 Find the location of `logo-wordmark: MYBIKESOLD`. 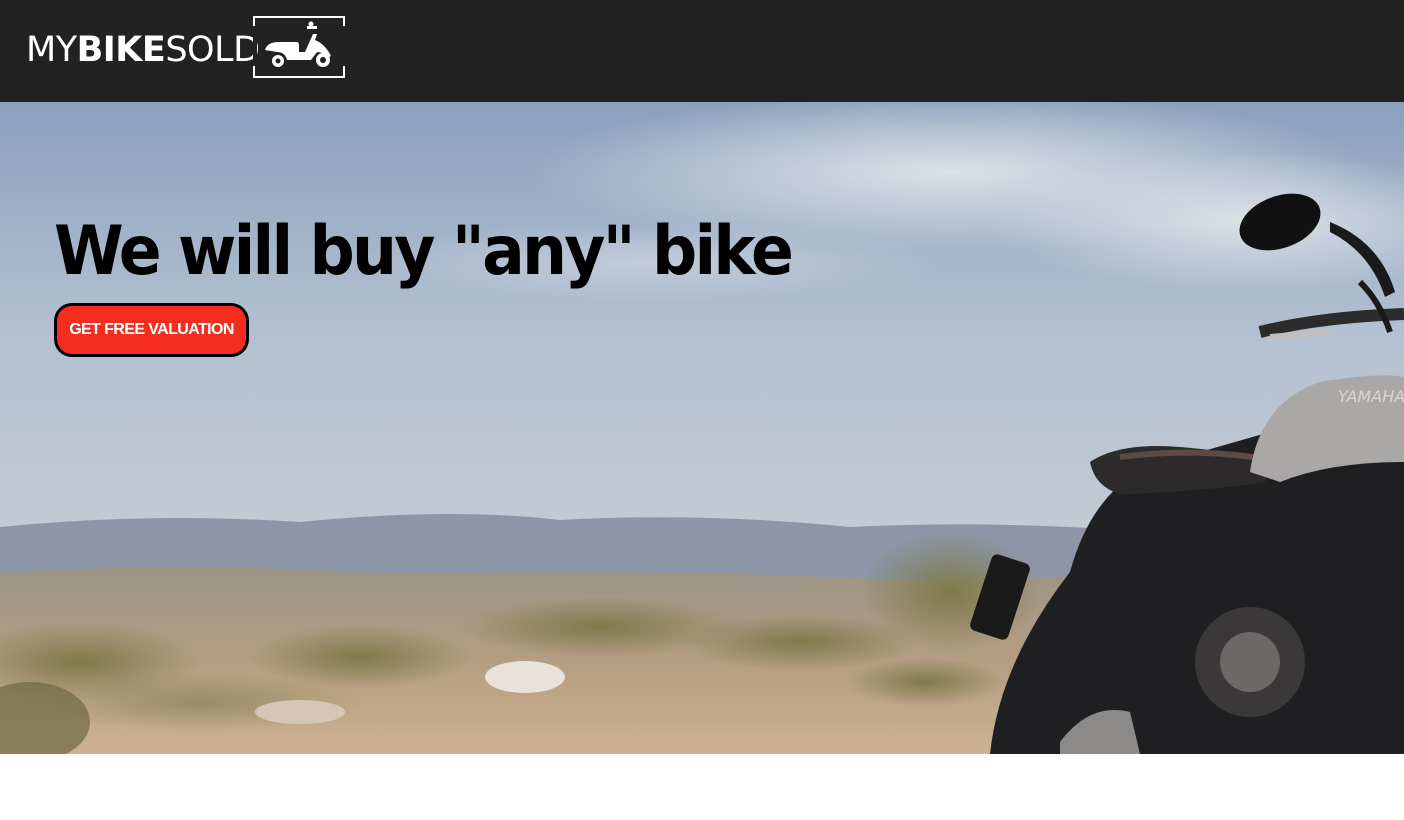

logo-wordmark: MYBIKESOLD is located at coordinates (143, 50).